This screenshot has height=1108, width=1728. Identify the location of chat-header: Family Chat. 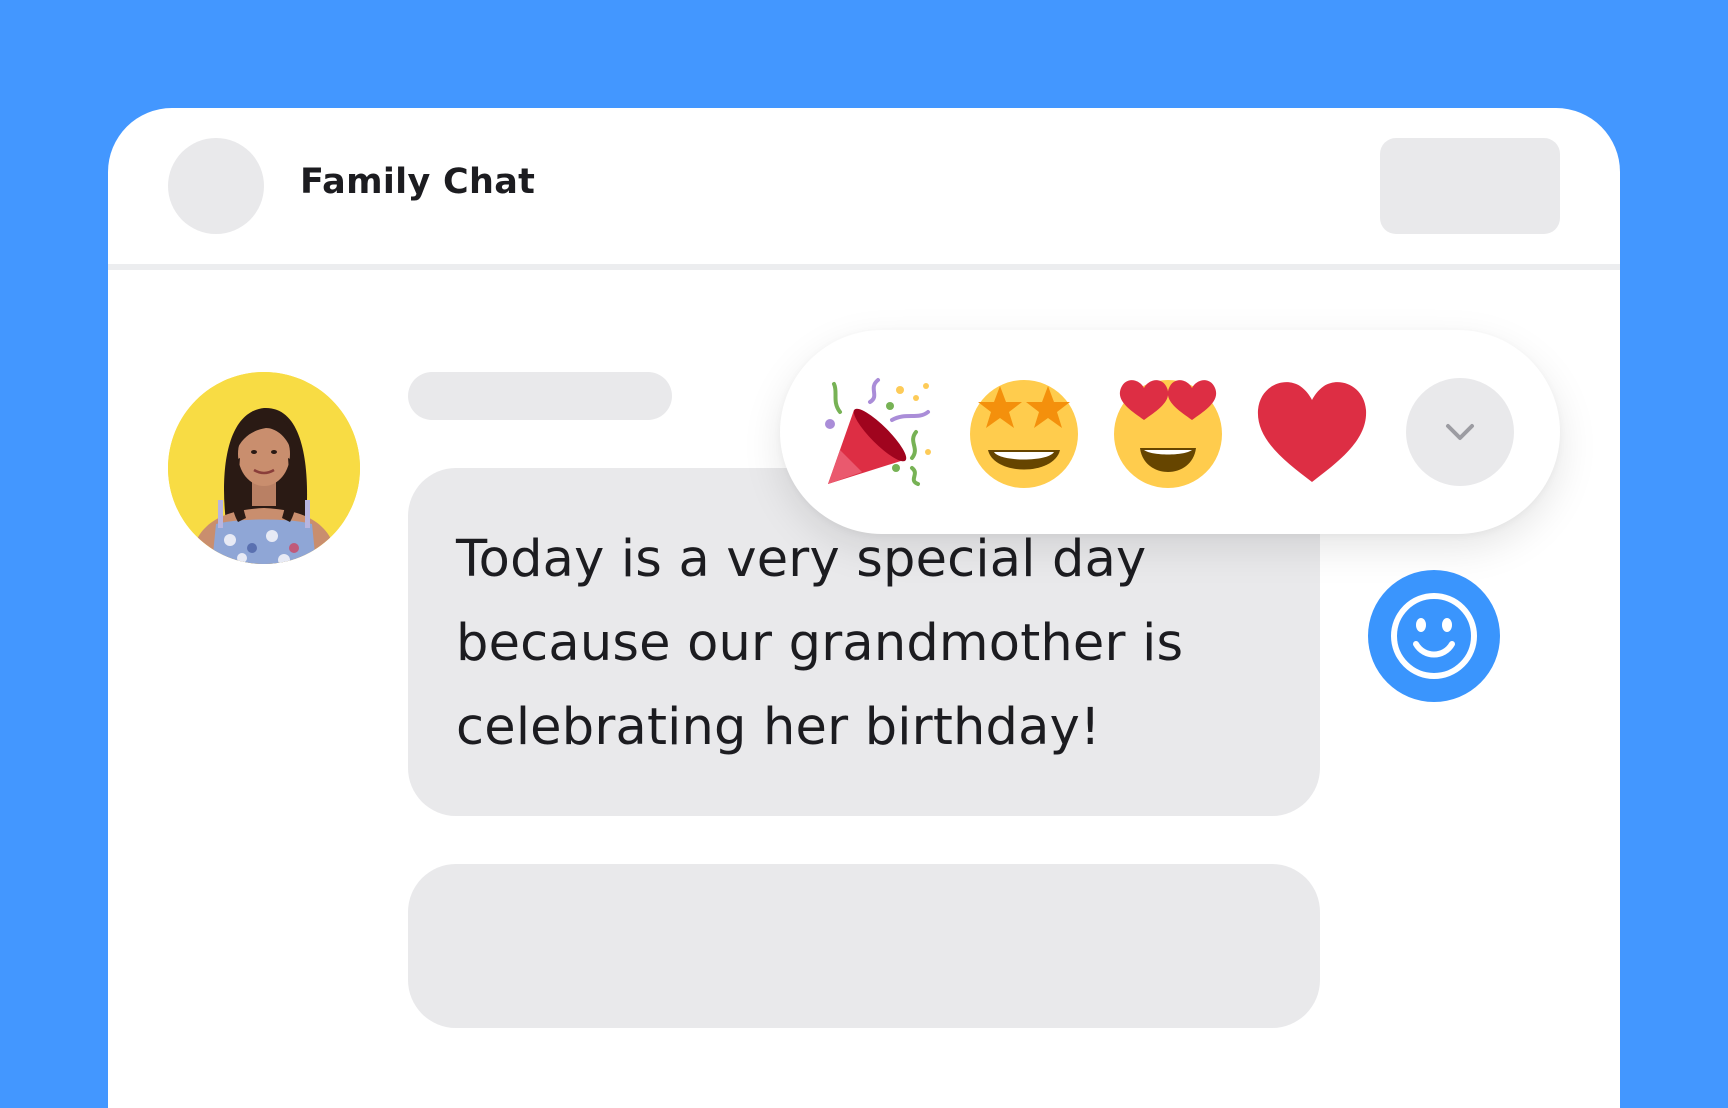
(864, 189).